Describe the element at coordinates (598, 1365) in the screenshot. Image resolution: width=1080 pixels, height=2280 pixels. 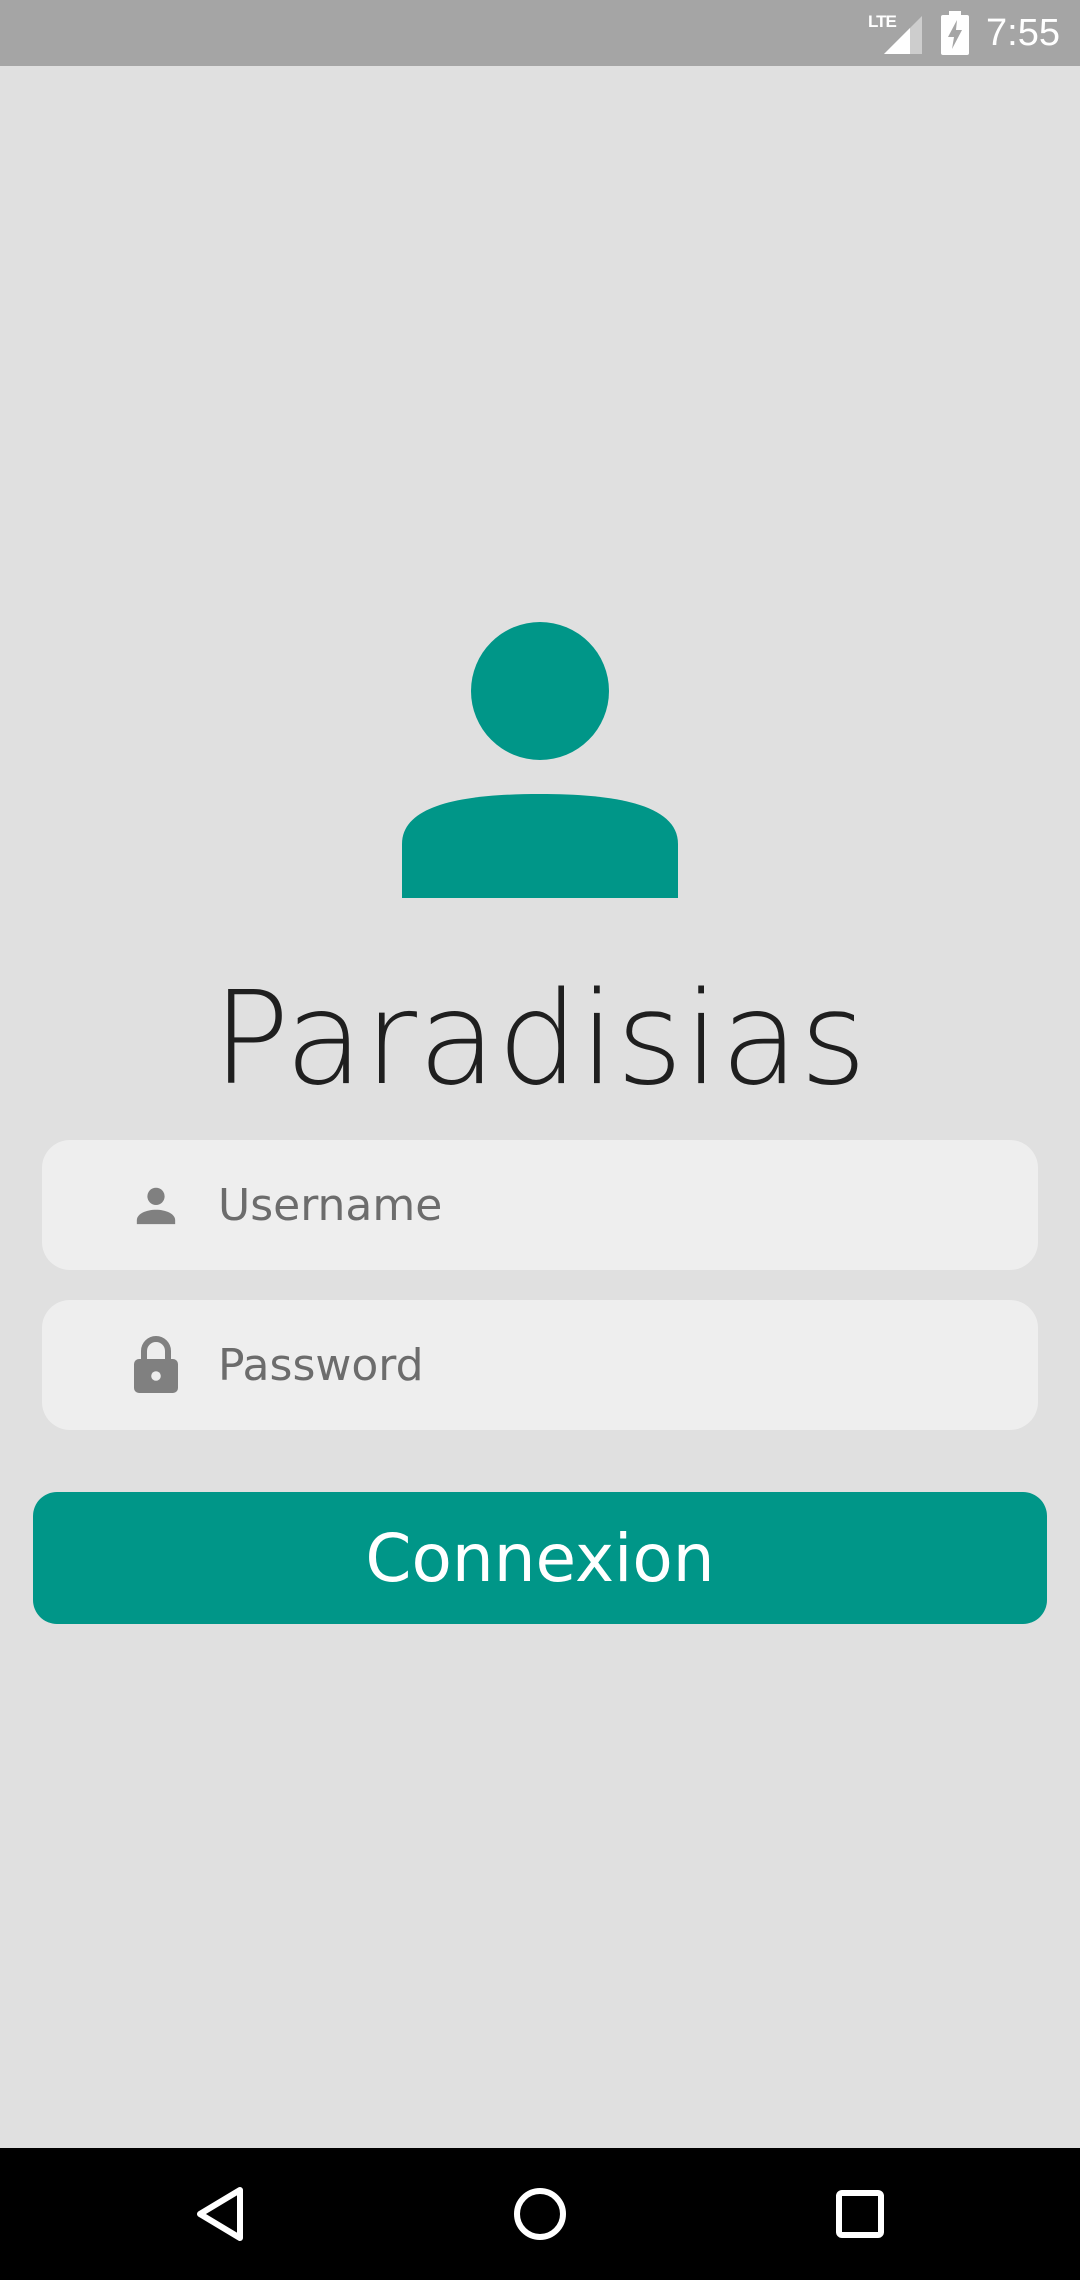
I see `password-input` at that location.